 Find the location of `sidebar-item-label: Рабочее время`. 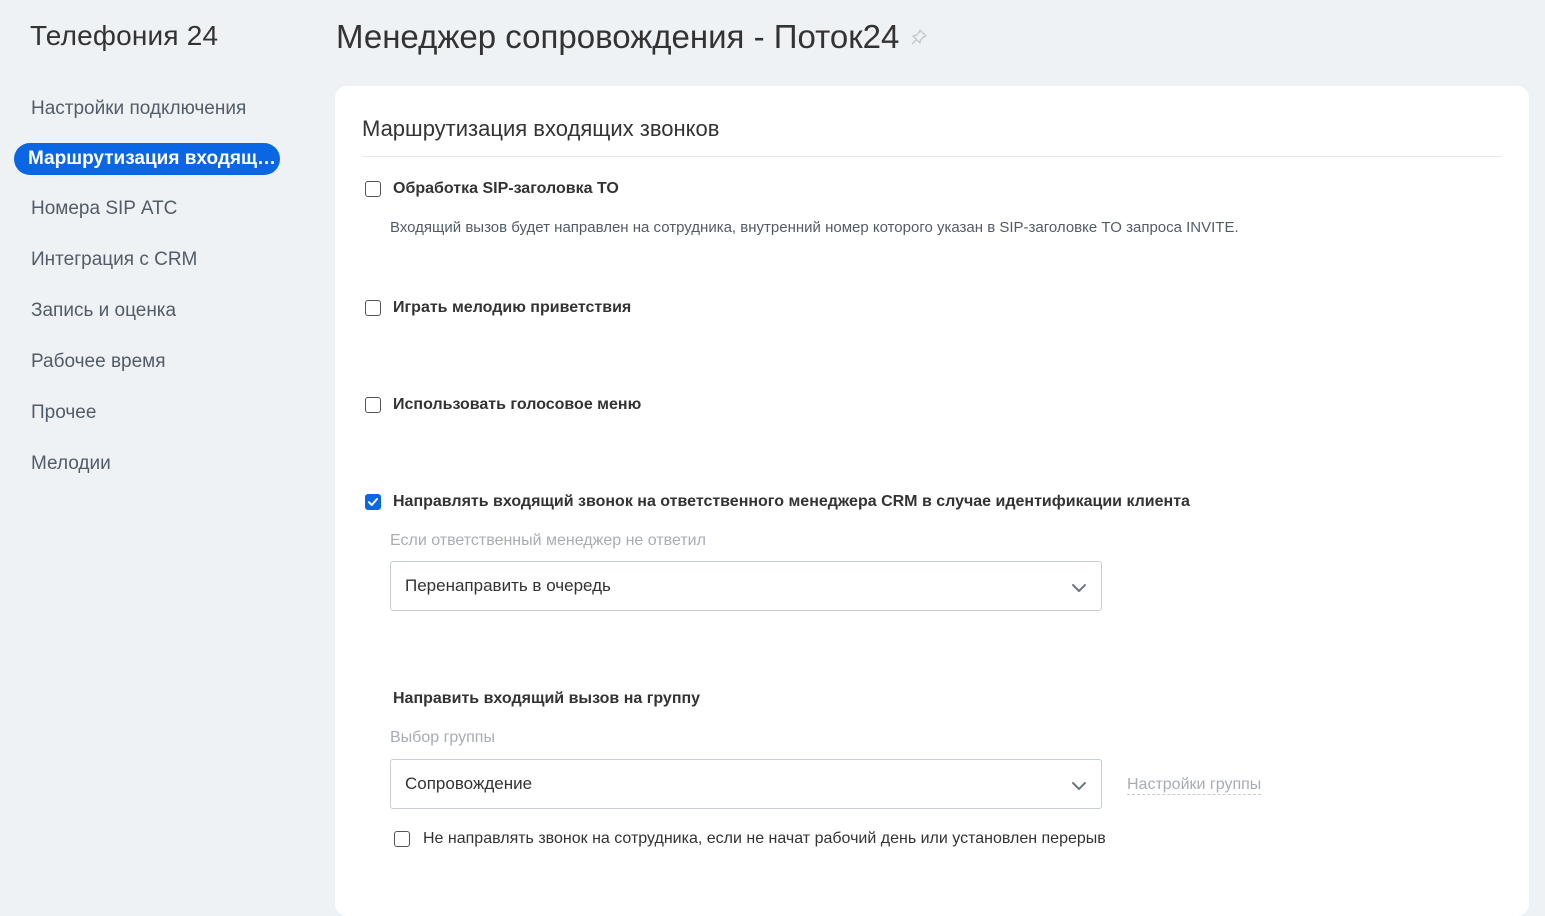

sidebar-item-label: Рабочее время is located at coordinates (98, 361).